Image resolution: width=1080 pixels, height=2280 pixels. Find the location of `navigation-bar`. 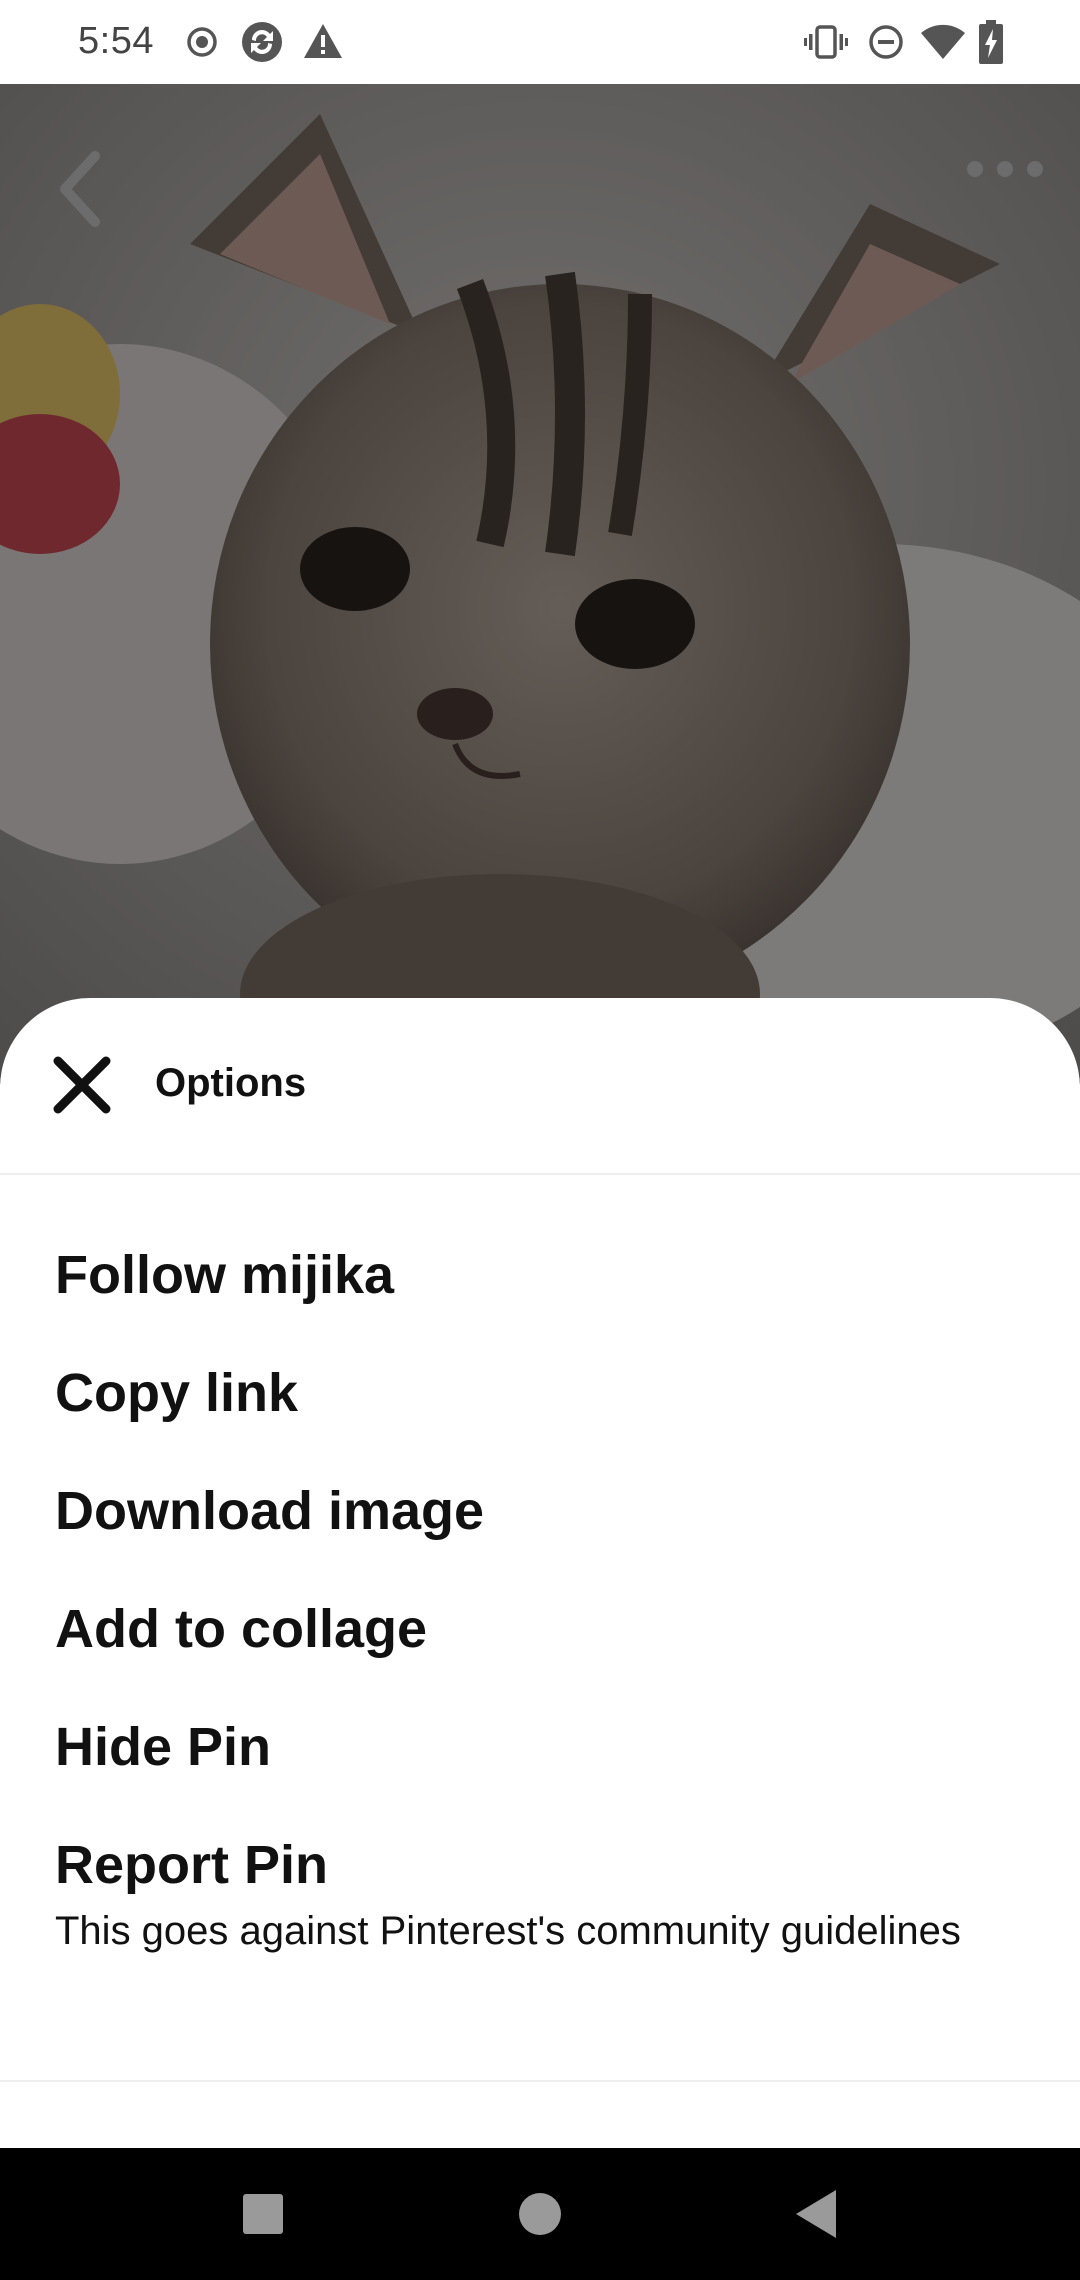

navigation-bar is located at coordinates (540, 2214).